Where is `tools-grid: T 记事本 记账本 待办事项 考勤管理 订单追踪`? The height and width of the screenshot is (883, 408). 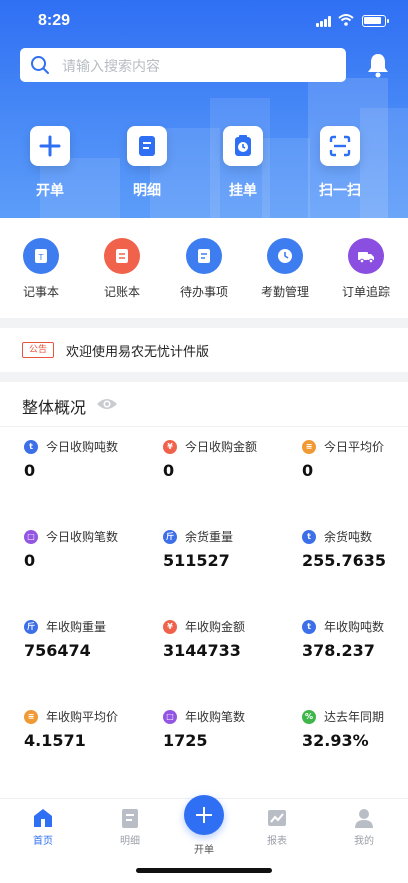
tools-grid: T 记事本 记账本 待办事项 考勤管理 订单追踪 is located at coordinates (204, 268).